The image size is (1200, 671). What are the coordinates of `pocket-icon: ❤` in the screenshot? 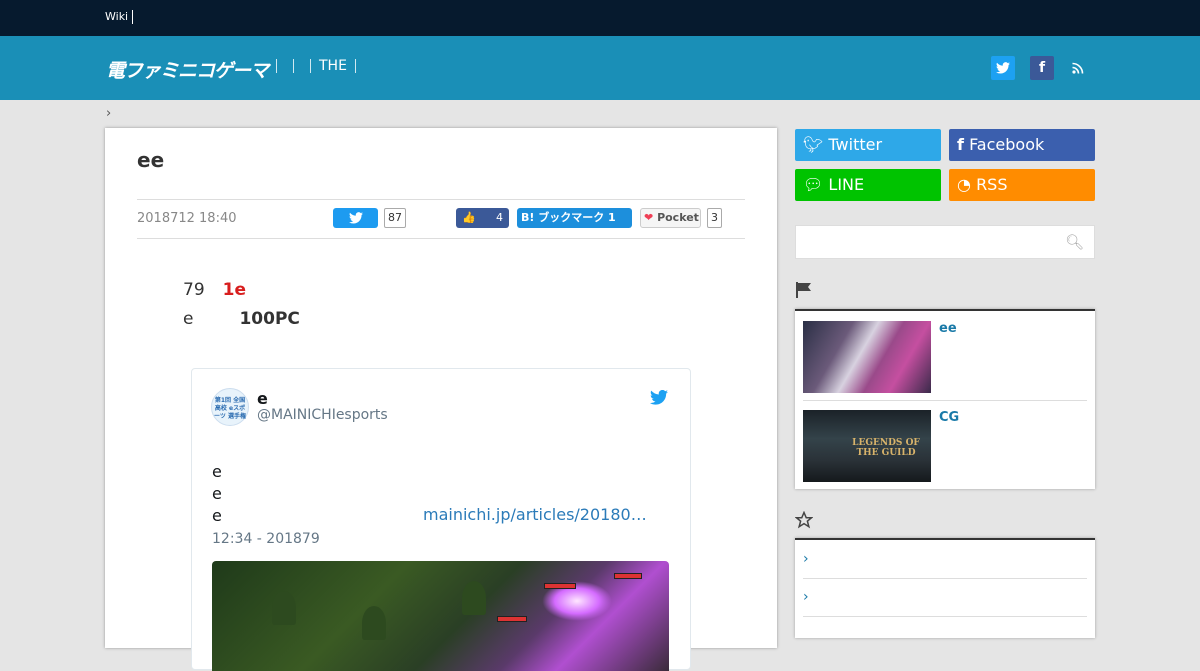 It's located at (649, 217).